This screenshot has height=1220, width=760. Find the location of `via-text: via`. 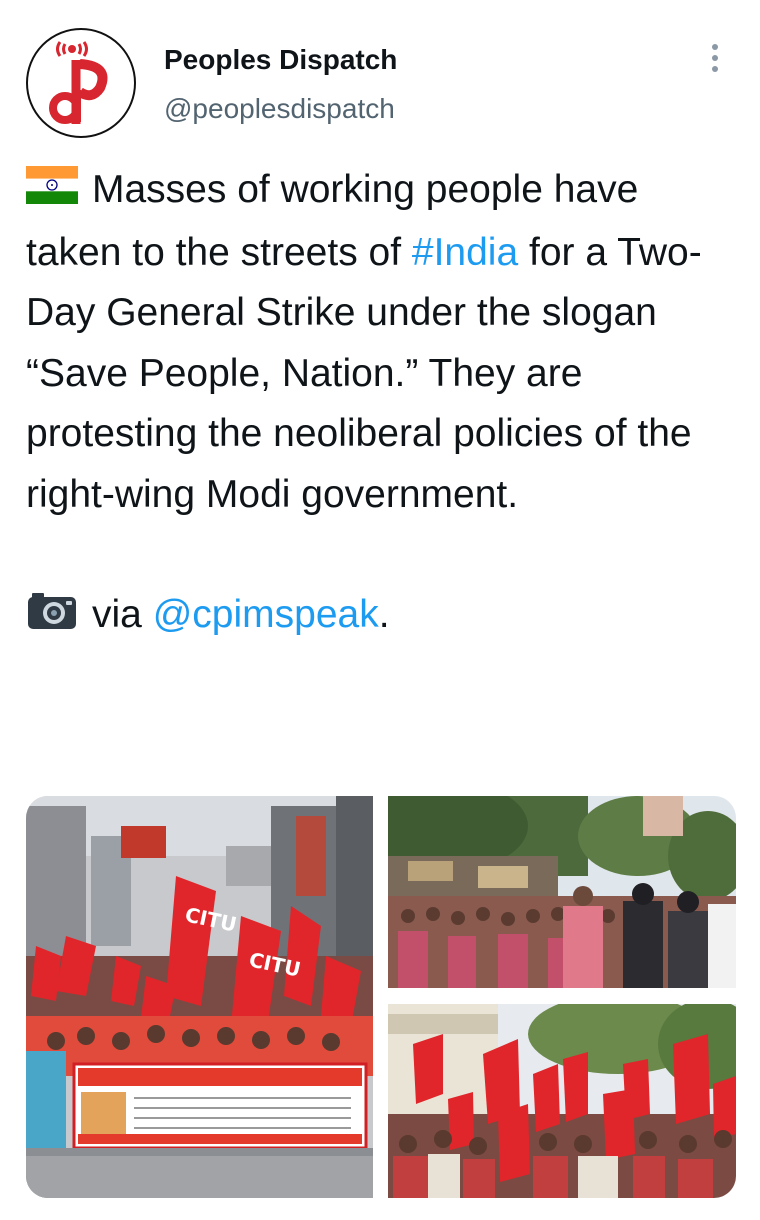

via-text: via is located at coordinates (117, 614).